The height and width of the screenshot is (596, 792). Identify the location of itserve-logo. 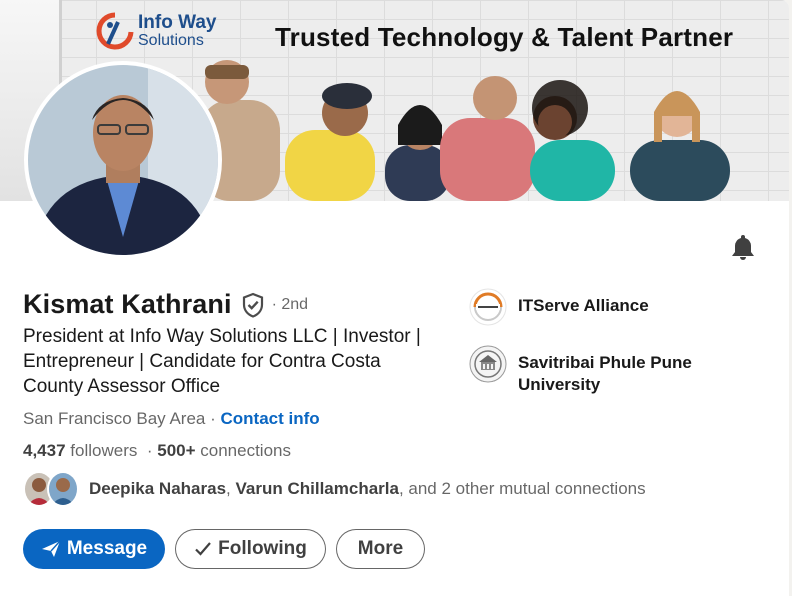
(488, 307).